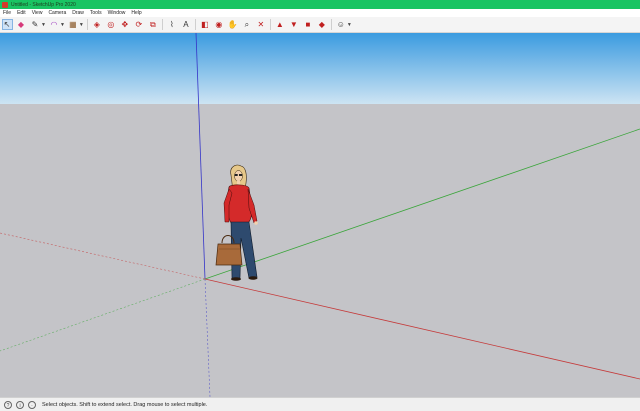  Describe the element at coordinates (340, 24) in the screenshot. I see `account-icon: ☺` at that location.